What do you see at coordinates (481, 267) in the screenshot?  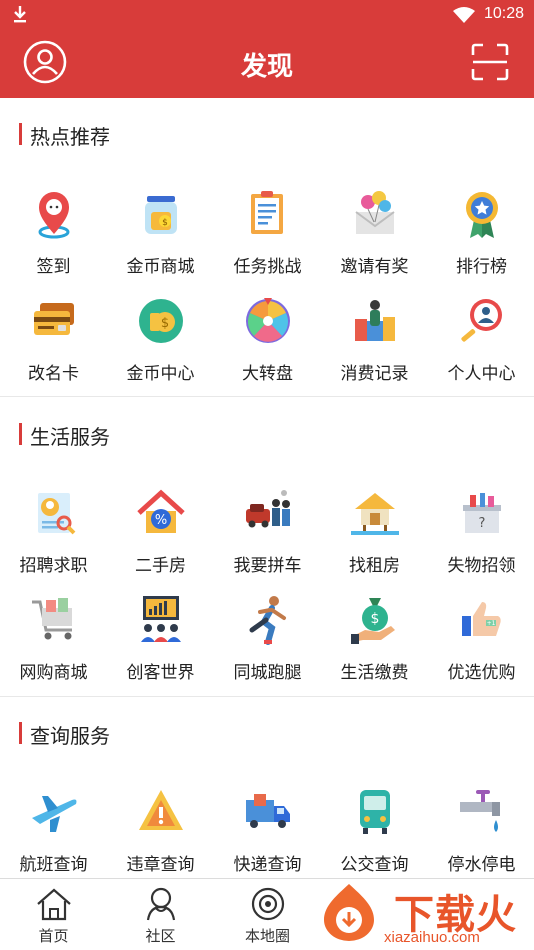 I see `item-label: 排行榜` at bounding box center [481, 267].